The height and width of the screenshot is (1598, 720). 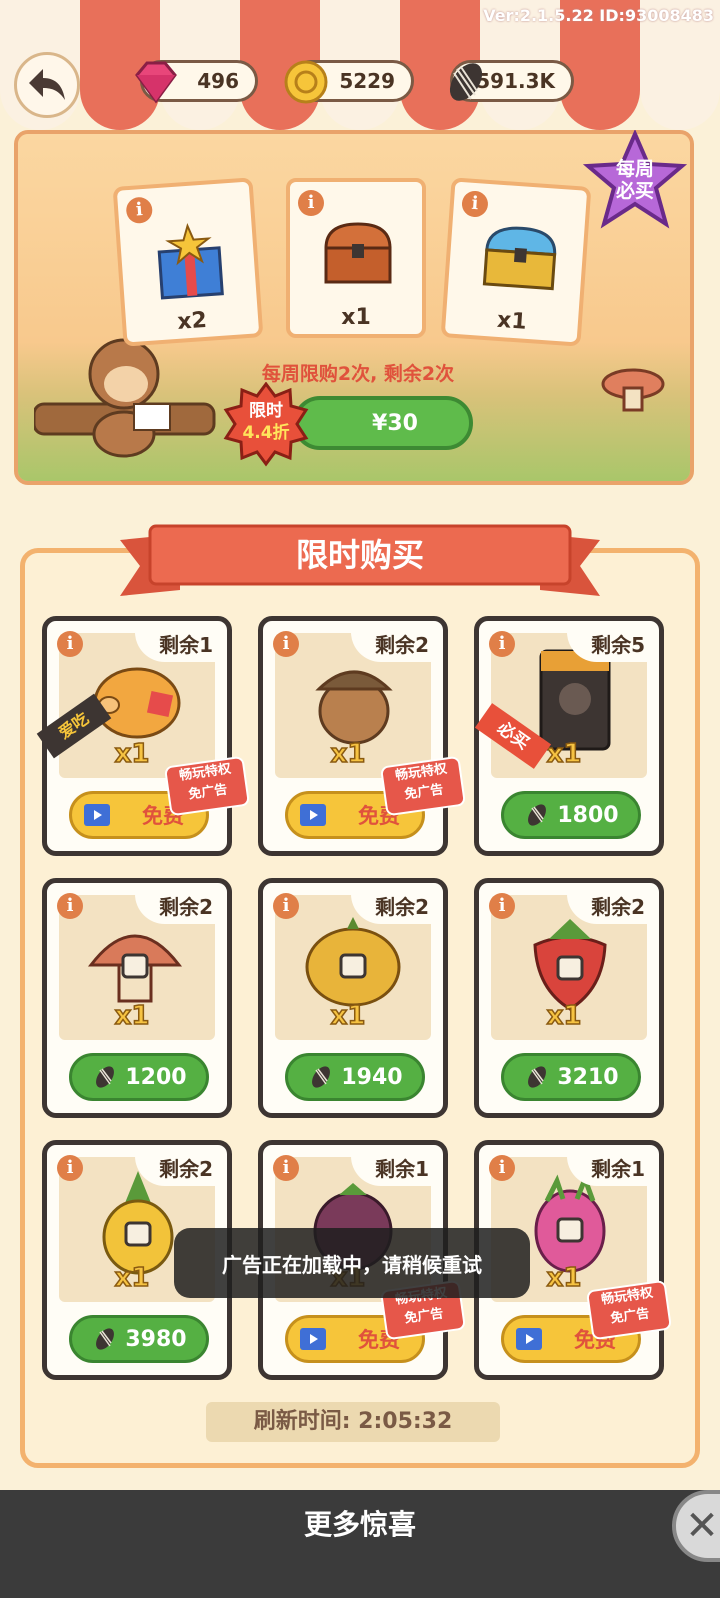 What do you see at coordinates (352, 1263) in the screenshot?
I see `ad-loading-toast: 广告正在加载中，请稍候重试` at bounding box center [352, 1263].